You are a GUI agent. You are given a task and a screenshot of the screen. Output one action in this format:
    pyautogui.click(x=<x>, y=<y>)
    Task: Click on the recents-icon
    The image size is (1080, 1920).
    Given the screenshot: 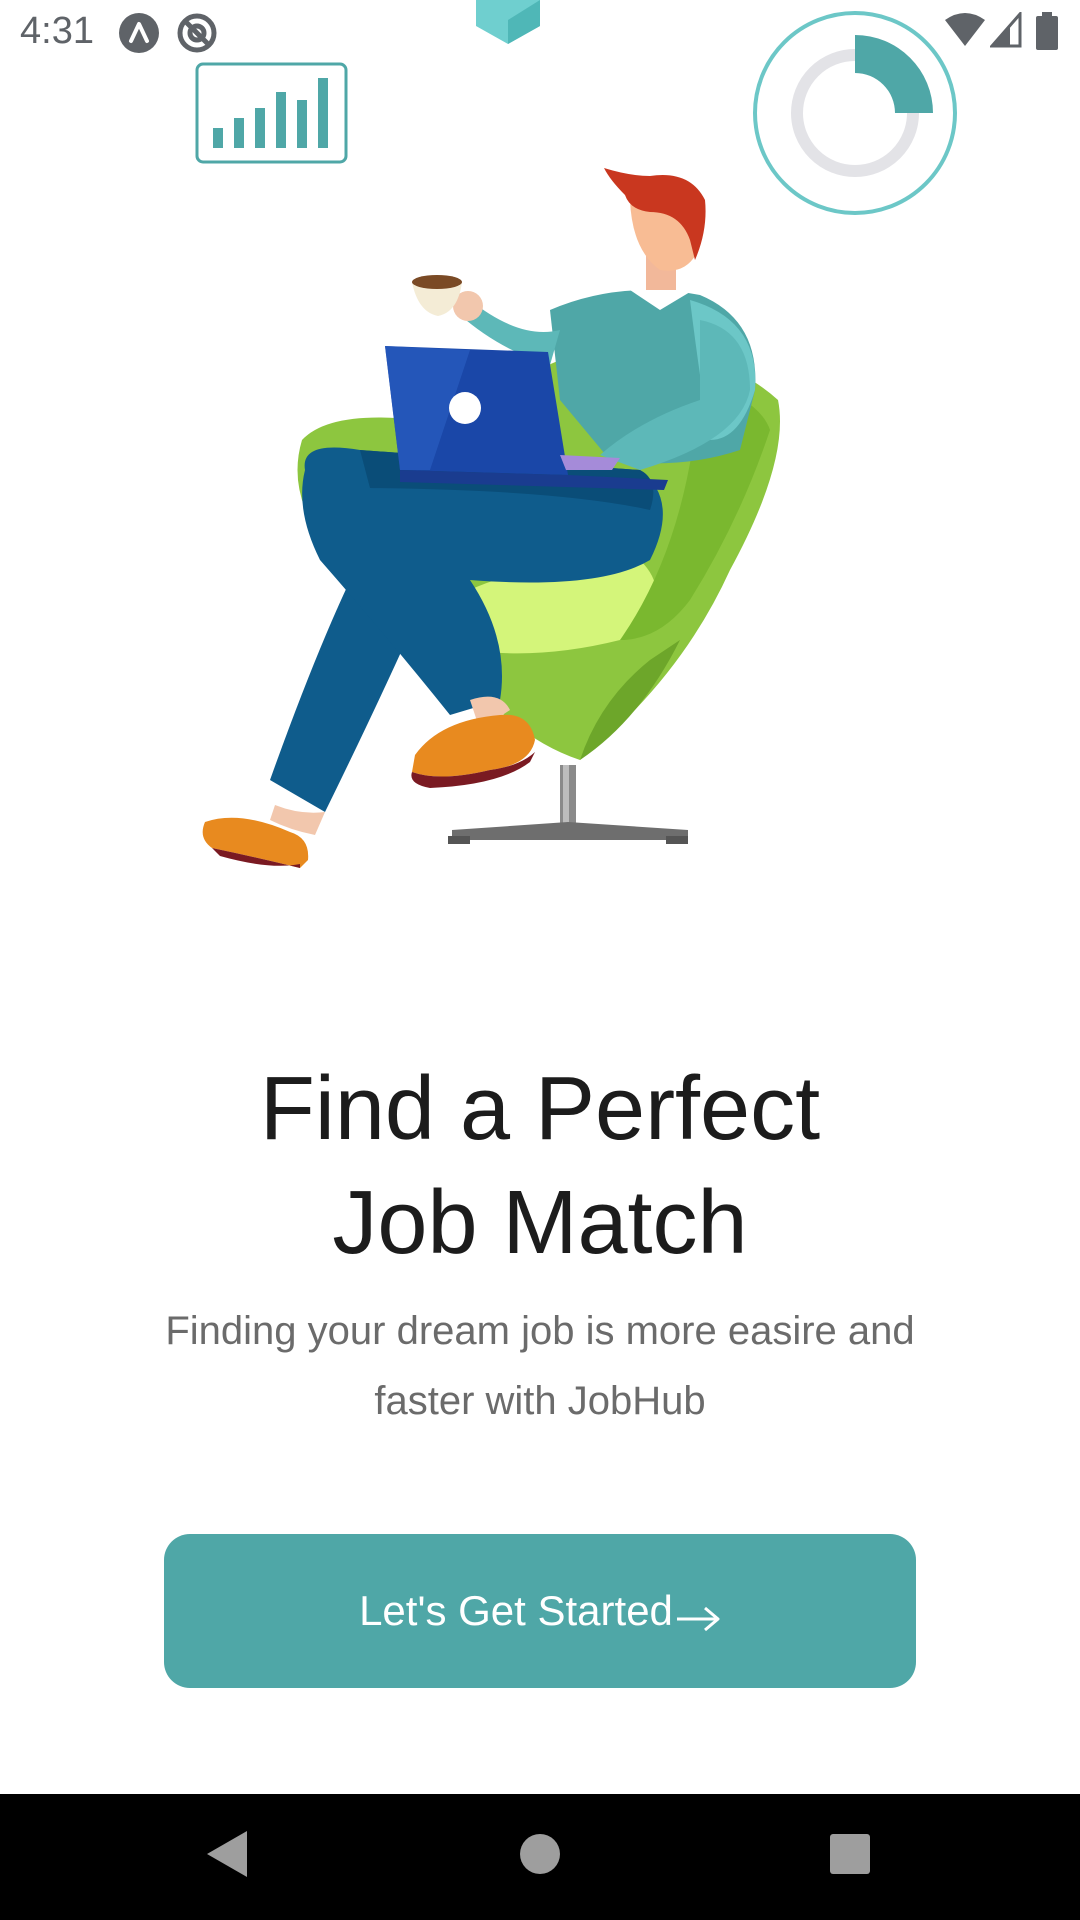 What is the action you would take?
    pyautogui.click(x=850, y=1854)
    